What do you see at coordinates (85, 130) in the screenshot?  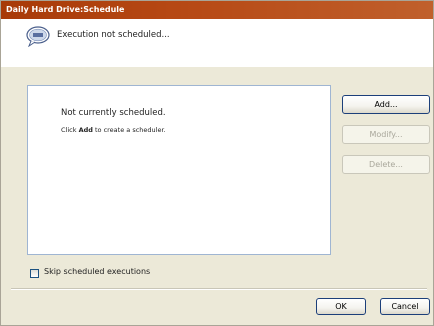 I see `hint-add-keyword: Add` at bounding box center [85, 130].